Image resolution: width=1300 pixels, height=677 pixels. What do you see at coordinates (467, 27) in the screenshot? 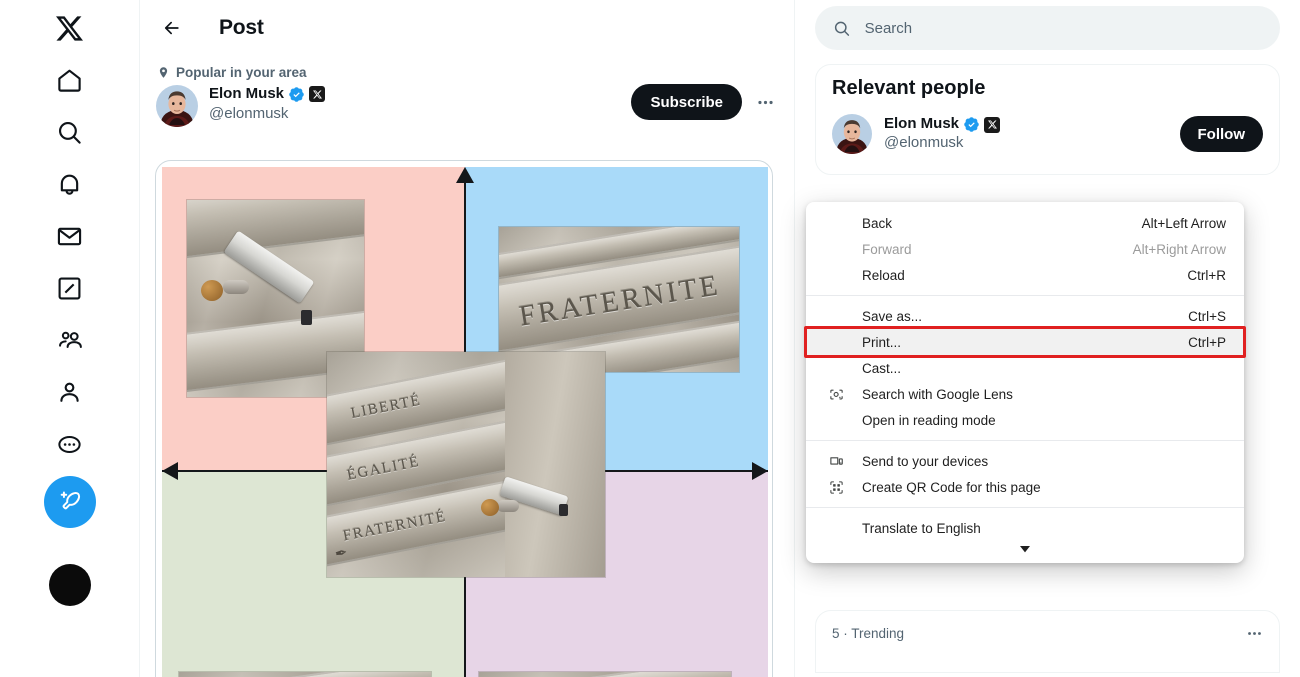
I see `post-header: Post` at bounding box center [467, 27].